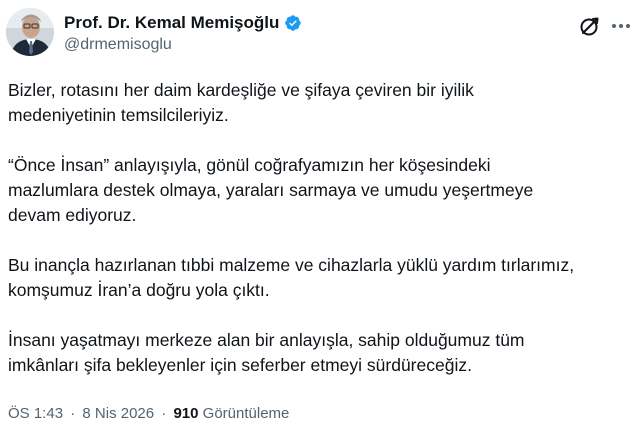 Image resolution: width=639 pixels, height=438 pixels. I want to click on tweet-line: devam ediyoruz., so click(72, 215).